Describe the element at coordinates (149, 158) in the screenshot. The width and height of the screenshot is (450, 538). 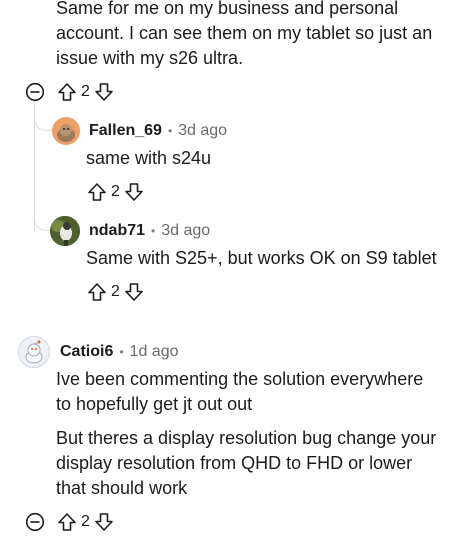
I see `comment-body: same with s24u` at that location.